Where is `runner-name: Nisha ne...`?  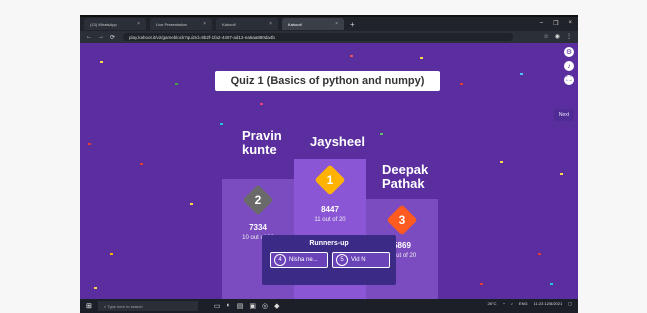 runner-name: Nisha ne... is located at coordinates (303, 260).